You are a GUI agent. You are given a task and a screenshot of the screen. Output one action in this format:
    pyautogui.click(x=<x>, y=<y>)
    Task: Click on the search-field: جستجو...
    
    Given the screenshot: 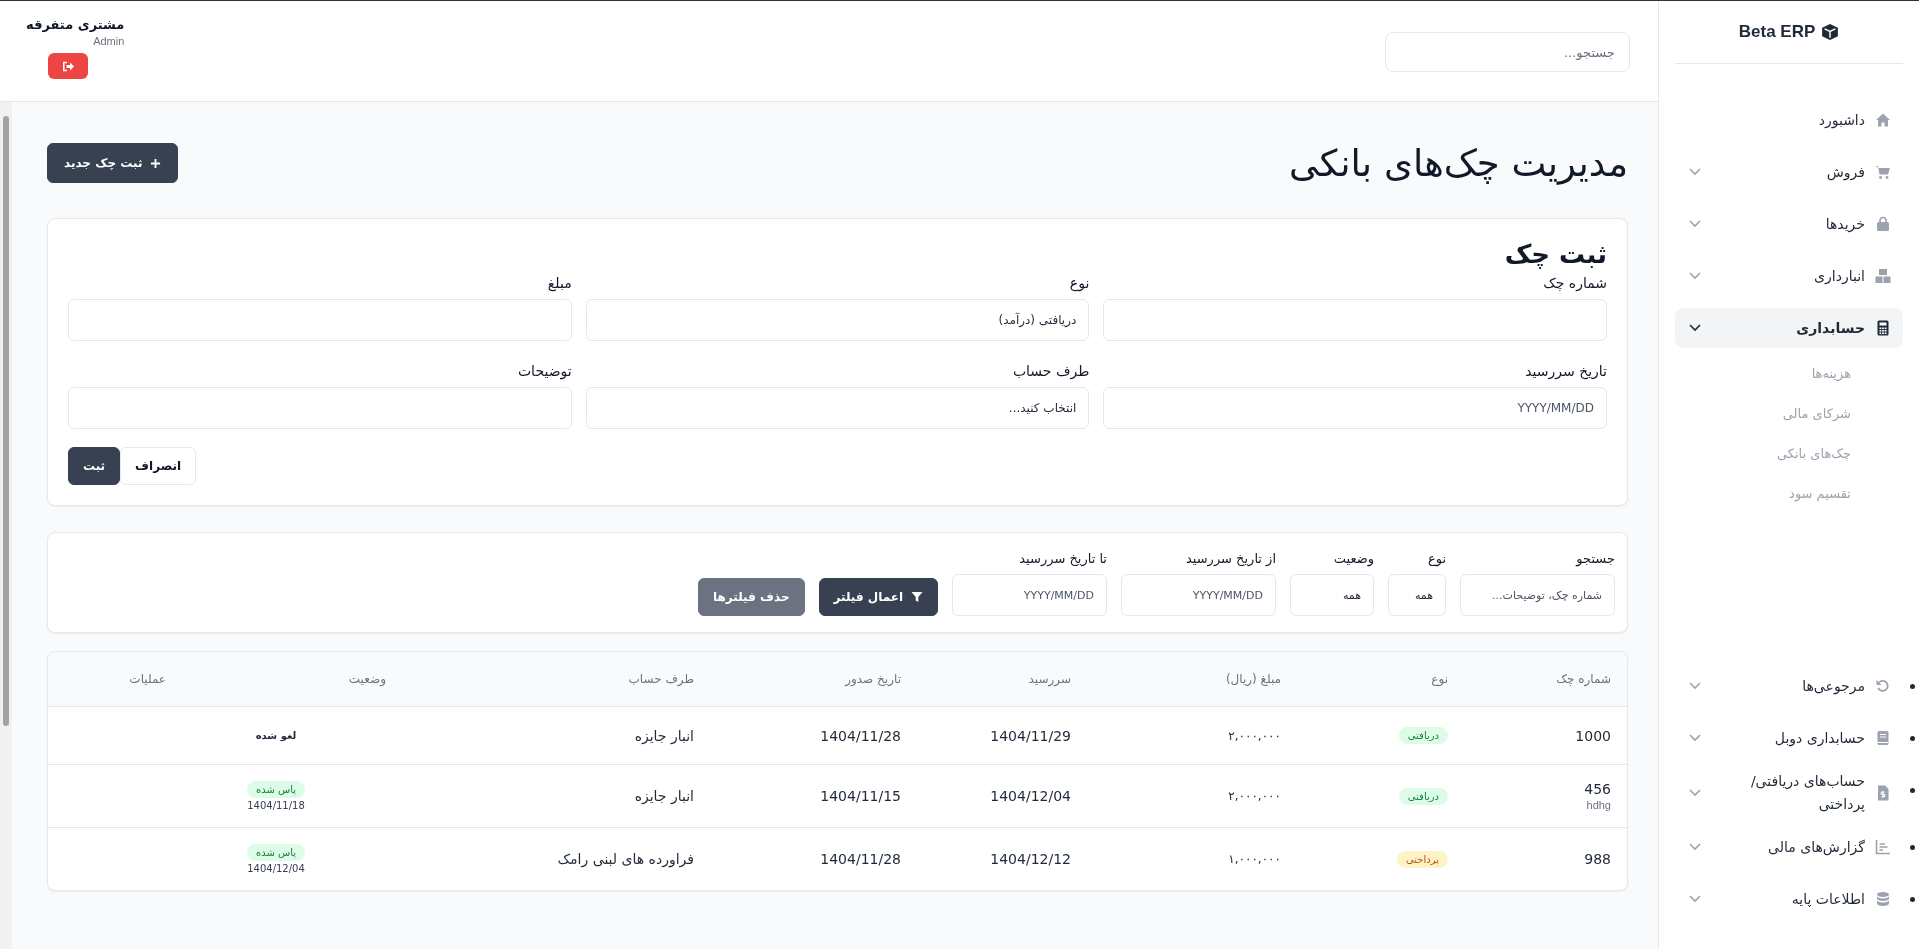 What is the action you would take?
    pyautogui.click(x=1507, y=52)
    